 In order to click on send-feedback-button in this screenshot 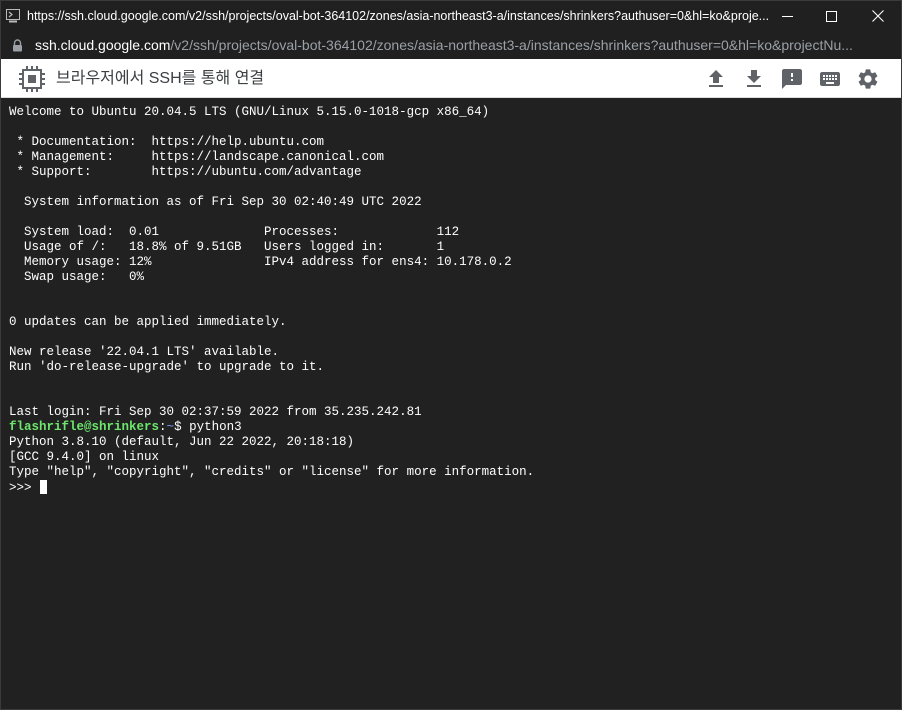, I will do `click(792, 79)`.